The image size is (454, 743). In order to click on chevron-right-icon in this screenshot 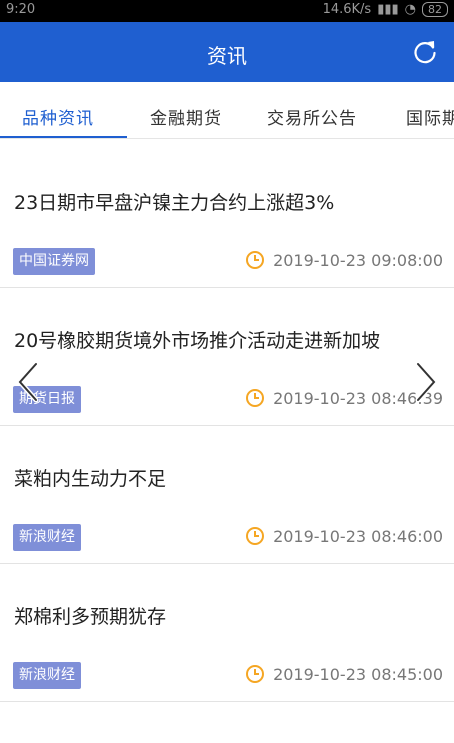, I will do `click(426, 382)`.